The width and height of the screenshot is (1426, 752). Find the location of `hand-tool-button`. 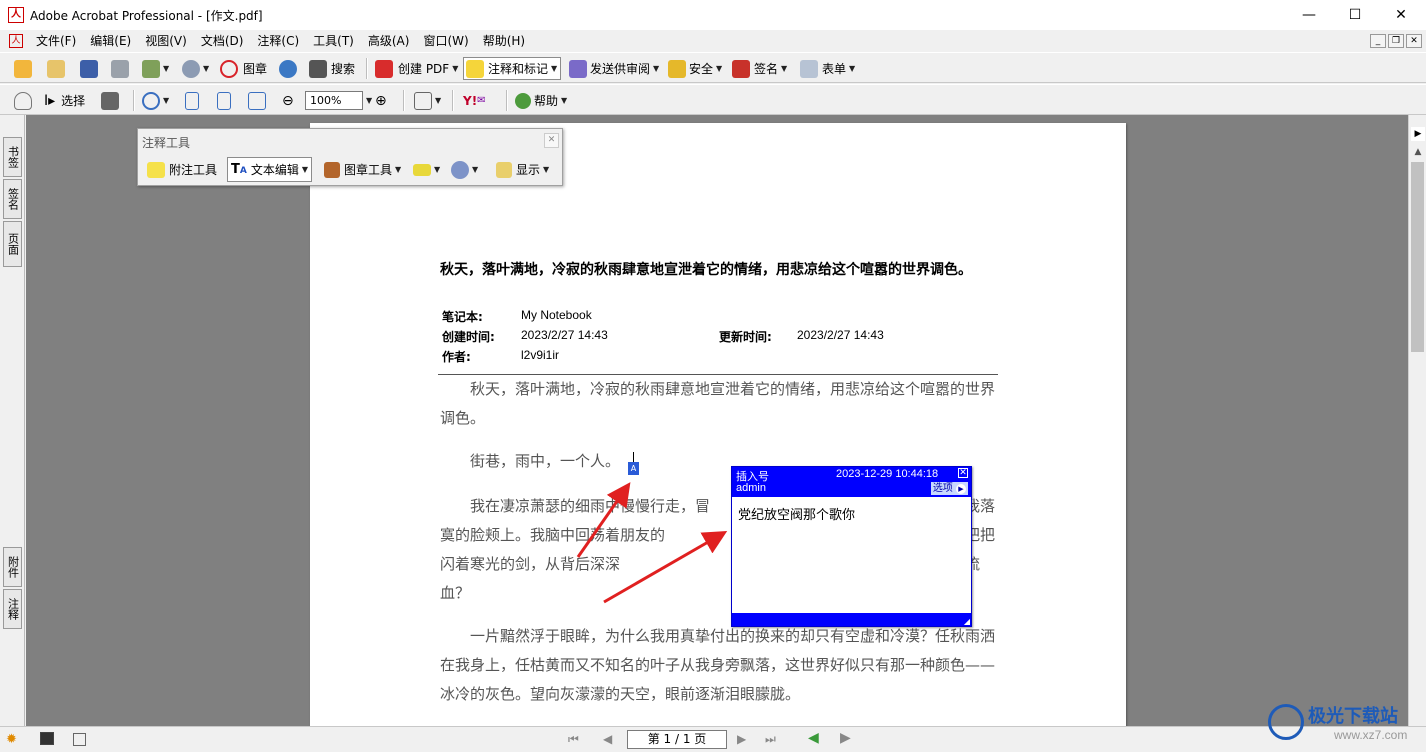

hand-tool-button is located at coordinates (23, 100).